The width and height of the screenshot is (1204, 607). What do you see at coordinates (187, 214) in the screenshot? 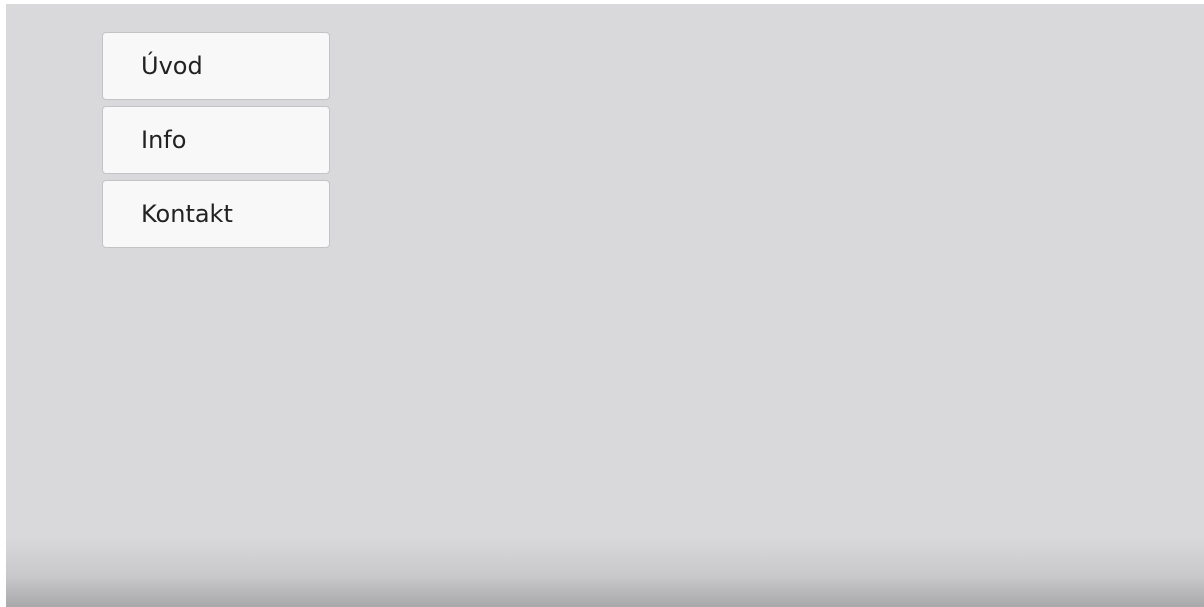
I see `nav-item-label: Kontakt` at bounding box center [187, 214].